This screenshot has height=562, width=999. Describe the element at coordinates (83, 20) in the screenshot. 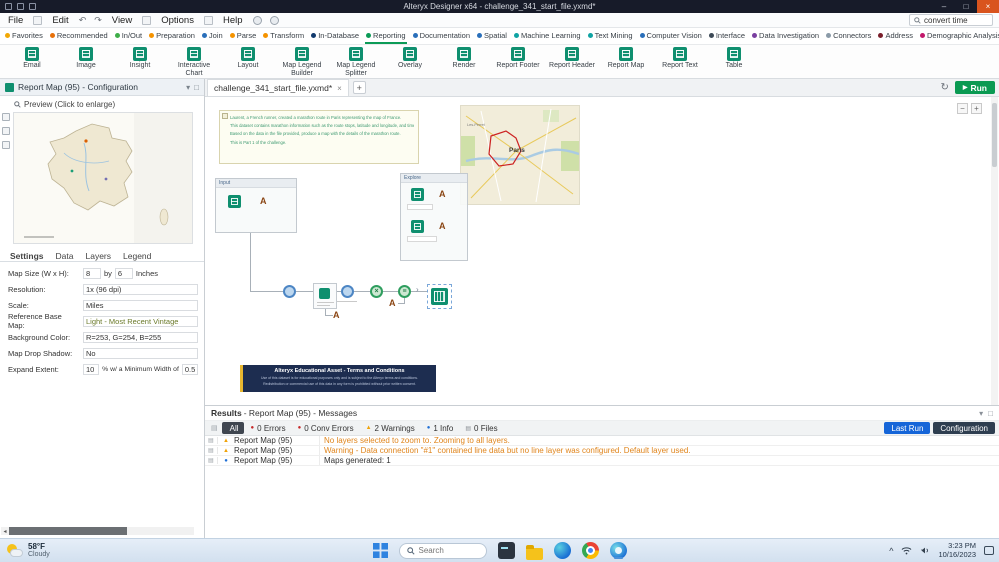

I see `undo-icon: ↶` at that location.